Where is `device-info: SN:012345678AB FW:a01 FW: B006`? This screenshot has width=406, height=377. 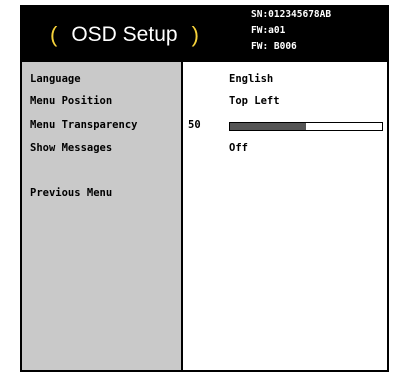 device-info: SN:012345678AB FW:a01 FW: B006 is located at coordinates (318, 31).